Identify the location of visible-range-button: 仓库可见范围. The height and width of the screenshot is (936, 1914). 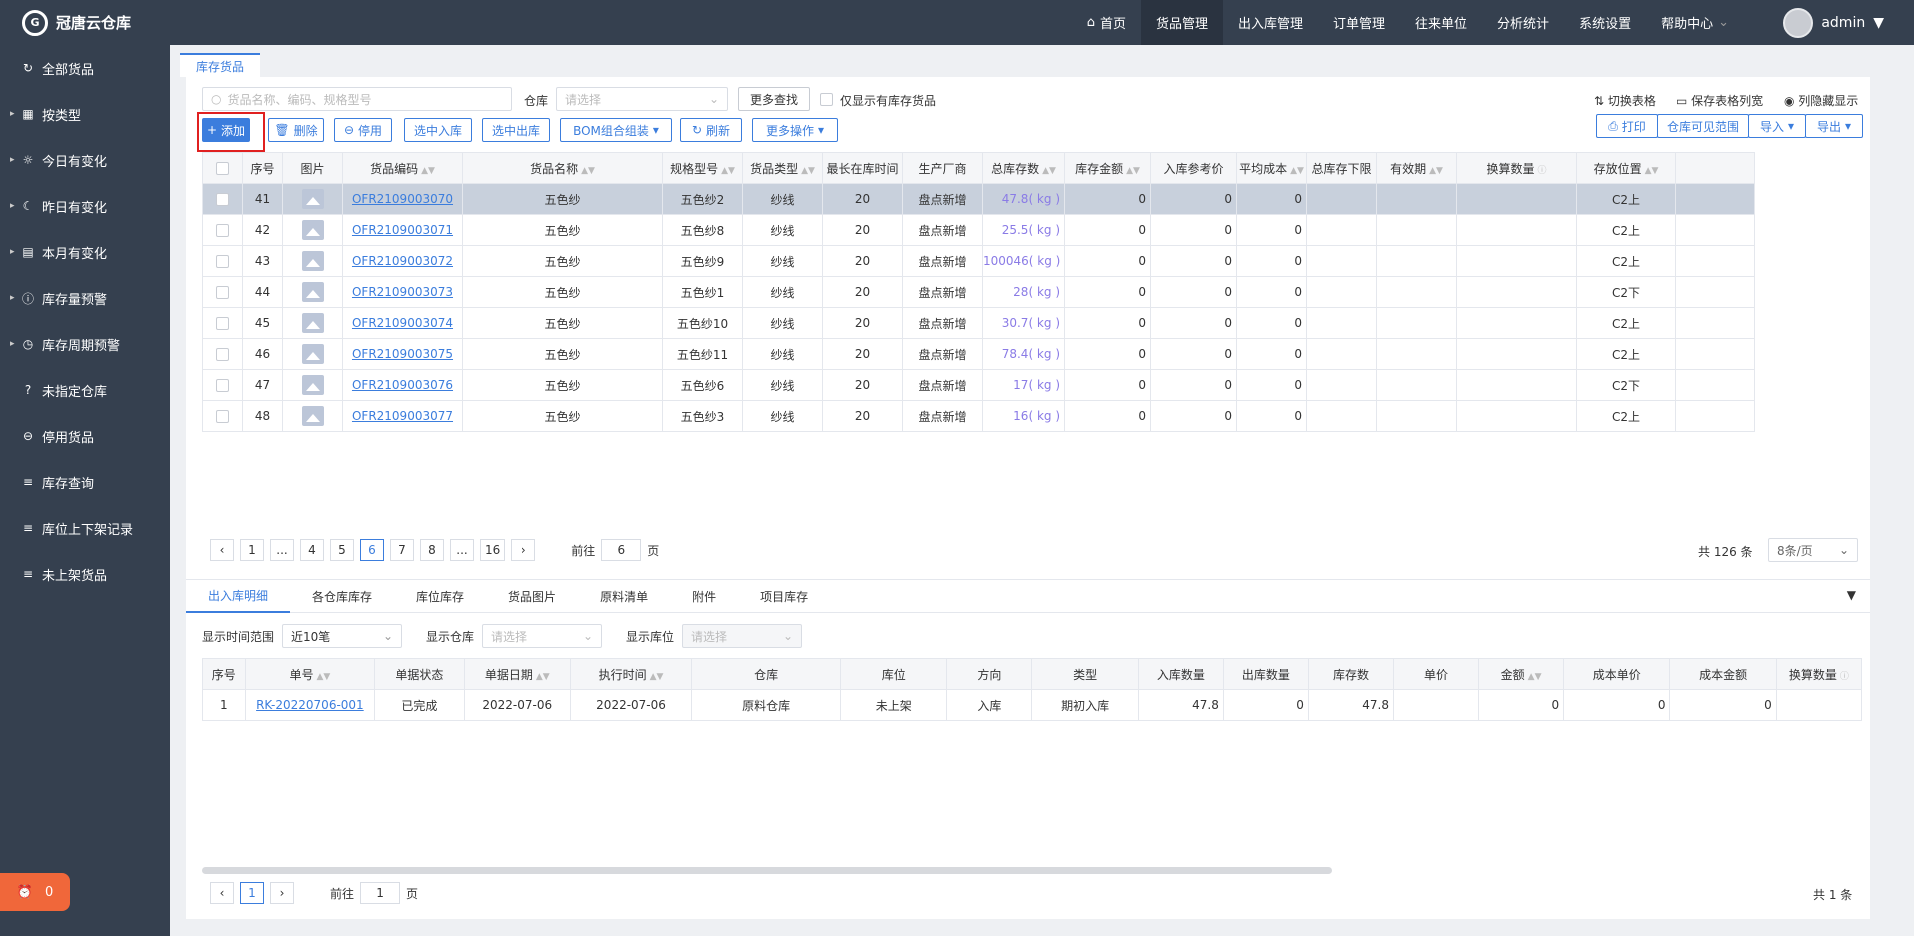
(1703, 126).